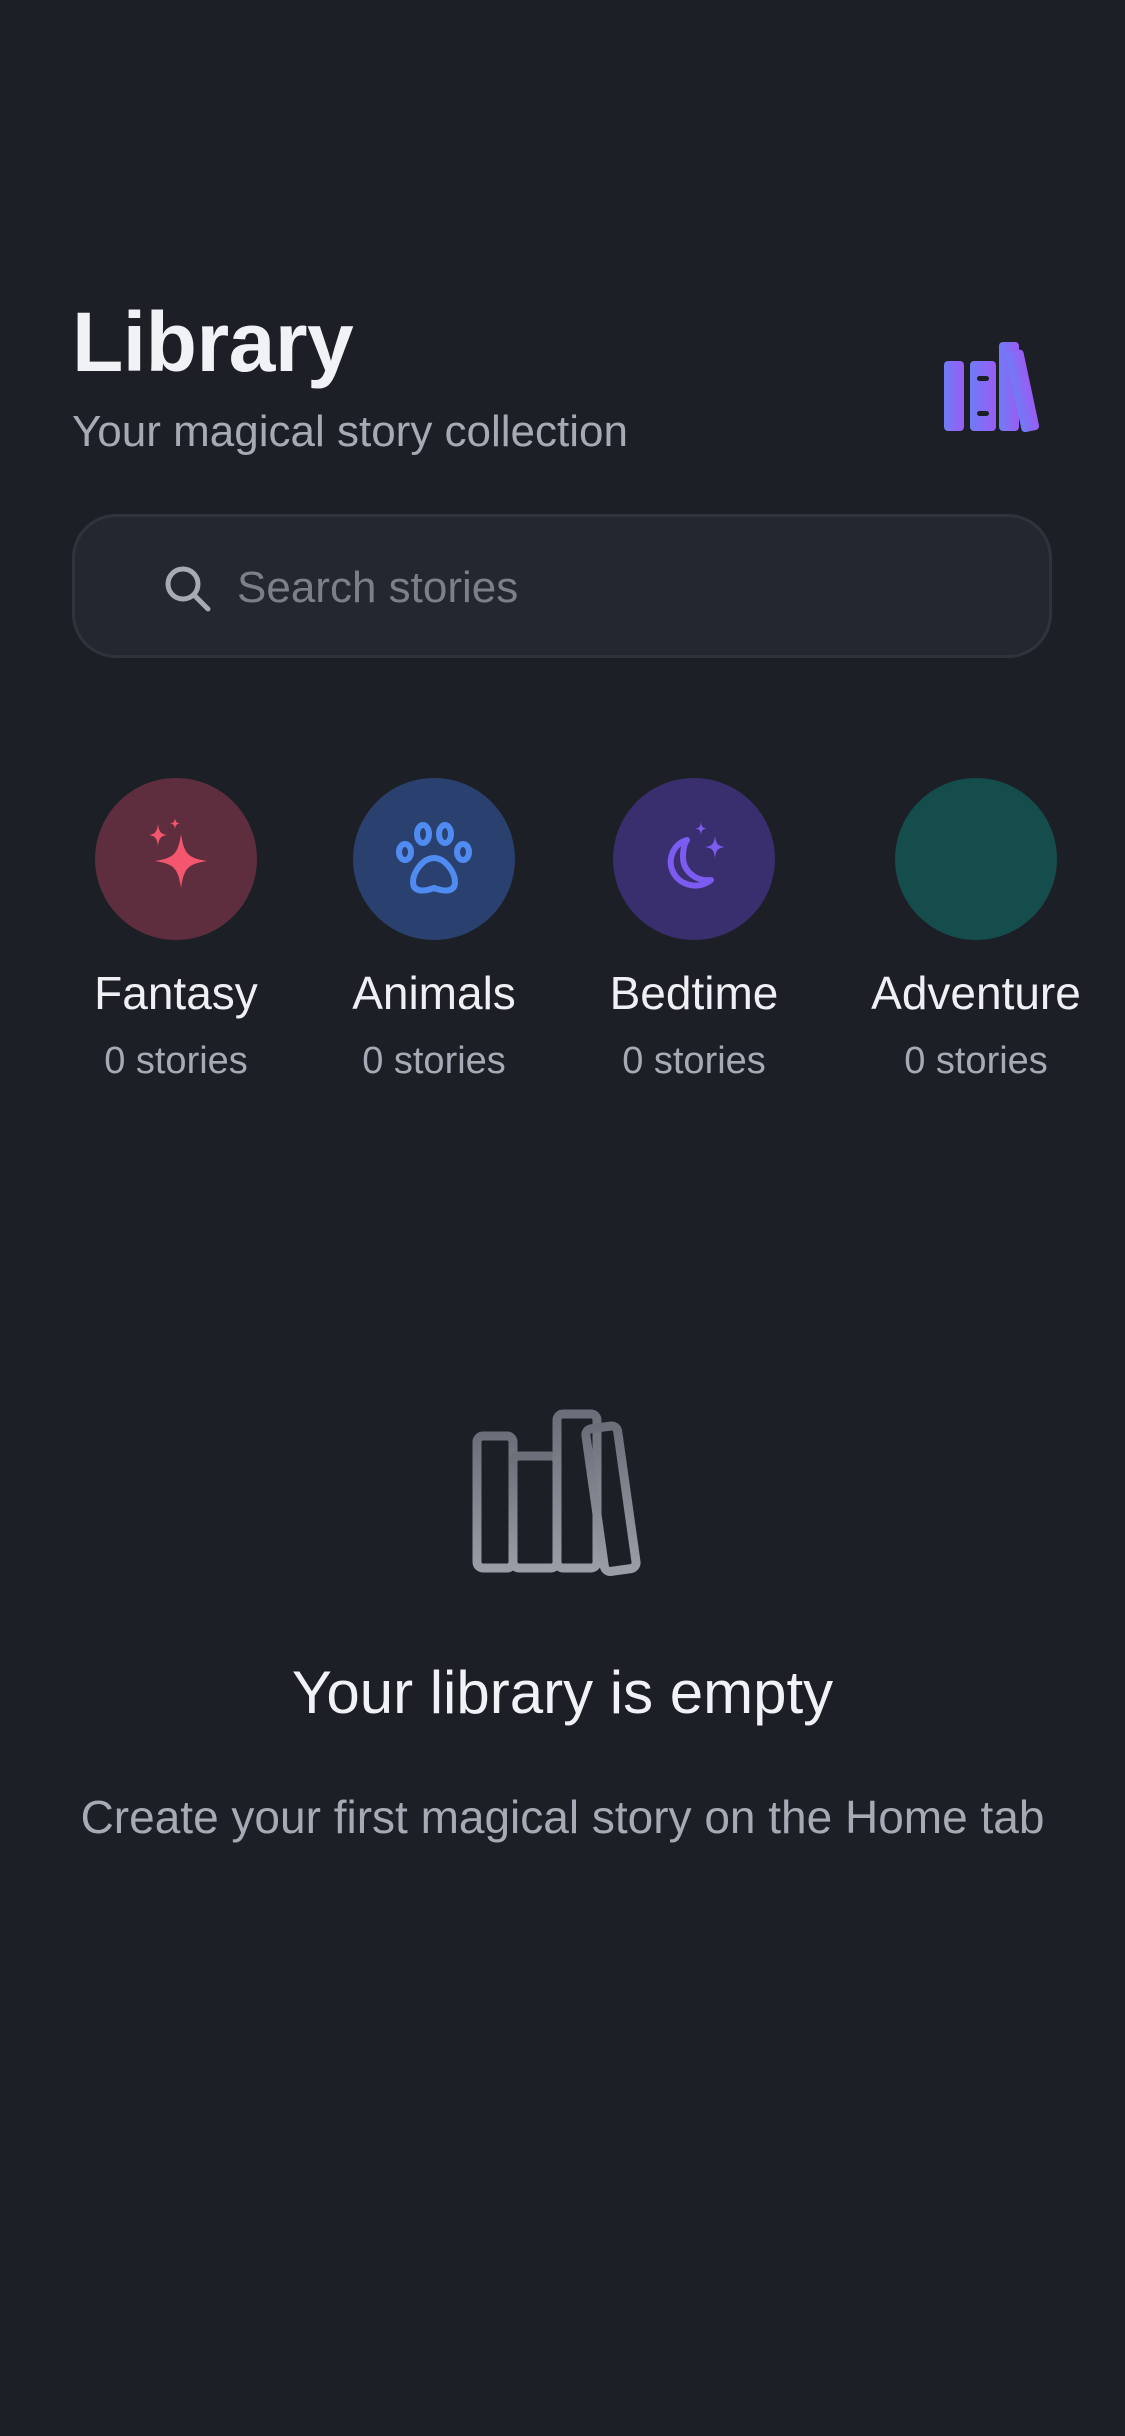 This screenshot has height=2436, width=1125. What do you see at coordinates (350, 431) in the screenshot?
I see `page-subtitle: Your magical story collection` at bounding box center [350, 431].